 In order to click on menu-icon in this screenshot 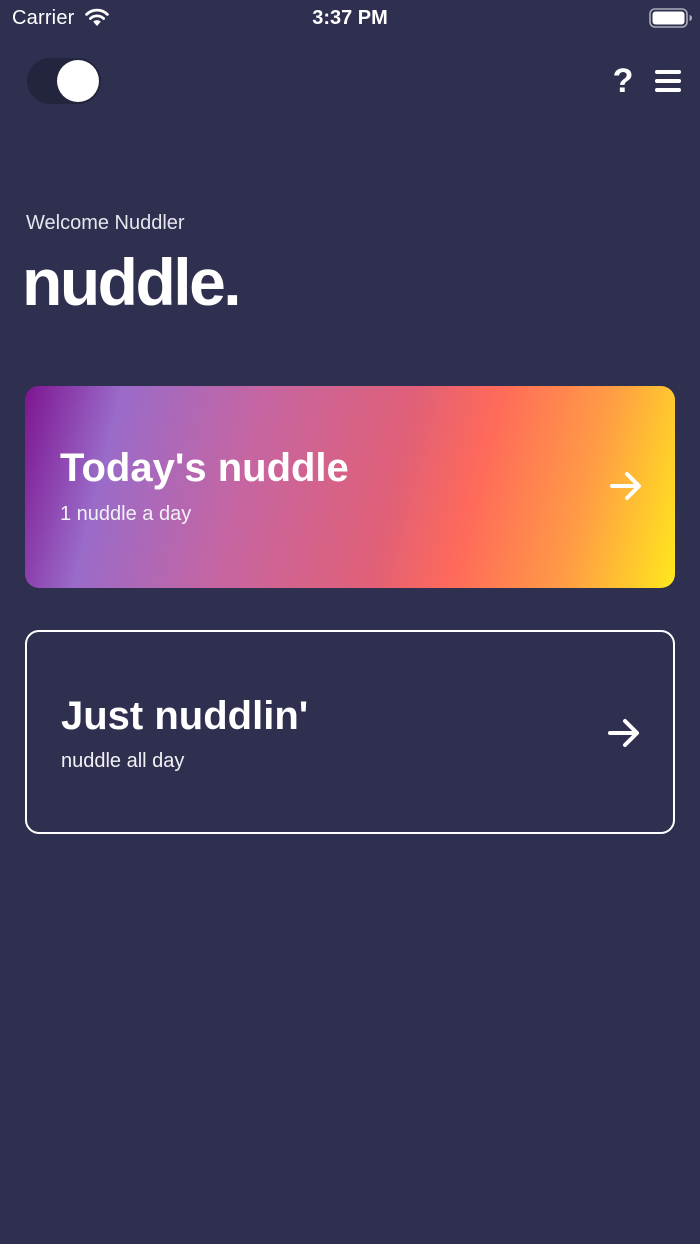, I will do `click(668, 72)`.